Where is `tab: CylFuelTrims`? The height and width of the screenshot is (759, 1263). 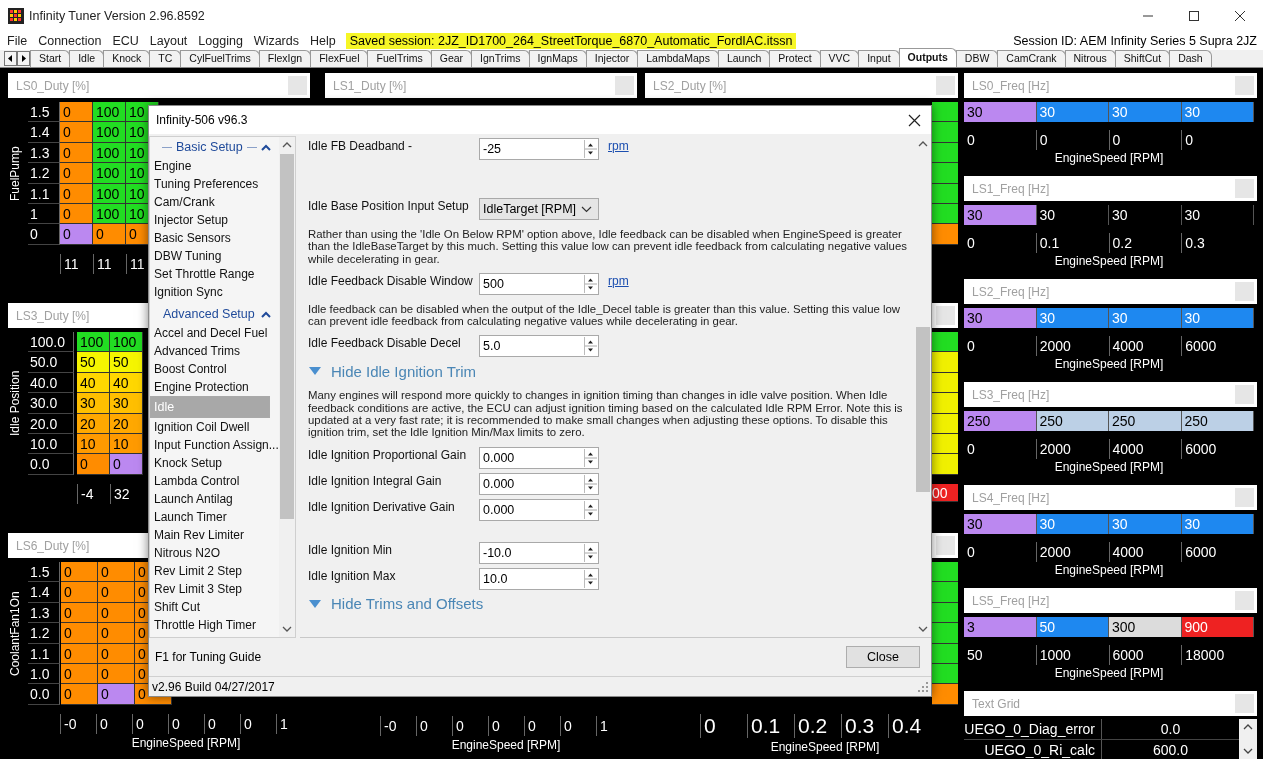
tab: CylFuelTrims is located at coordinates (220, 58).